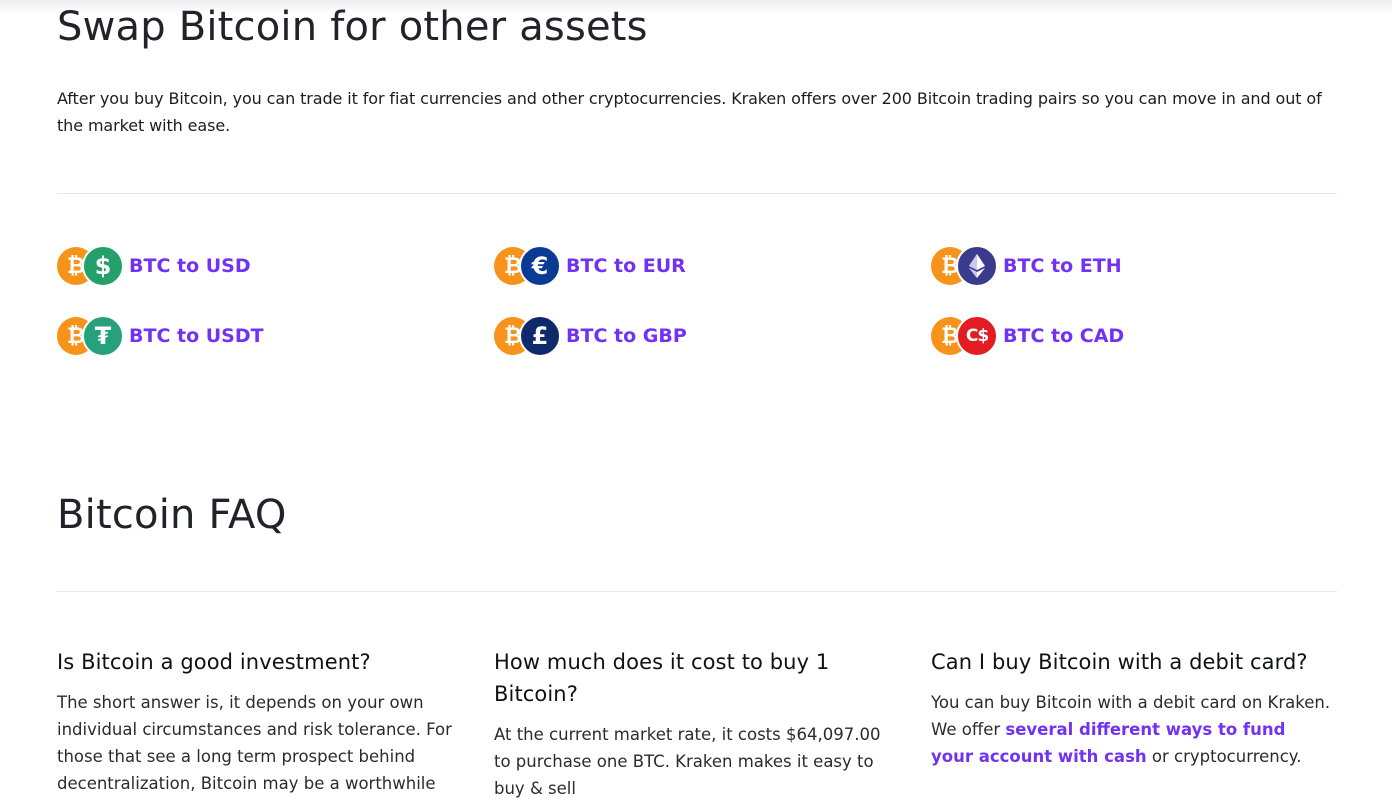 The image size is (1392, 802). Describe the element at coordinates (172, 515) in the screenshot. I see `faq-section-title: Bitcoin FAQ` at that location.